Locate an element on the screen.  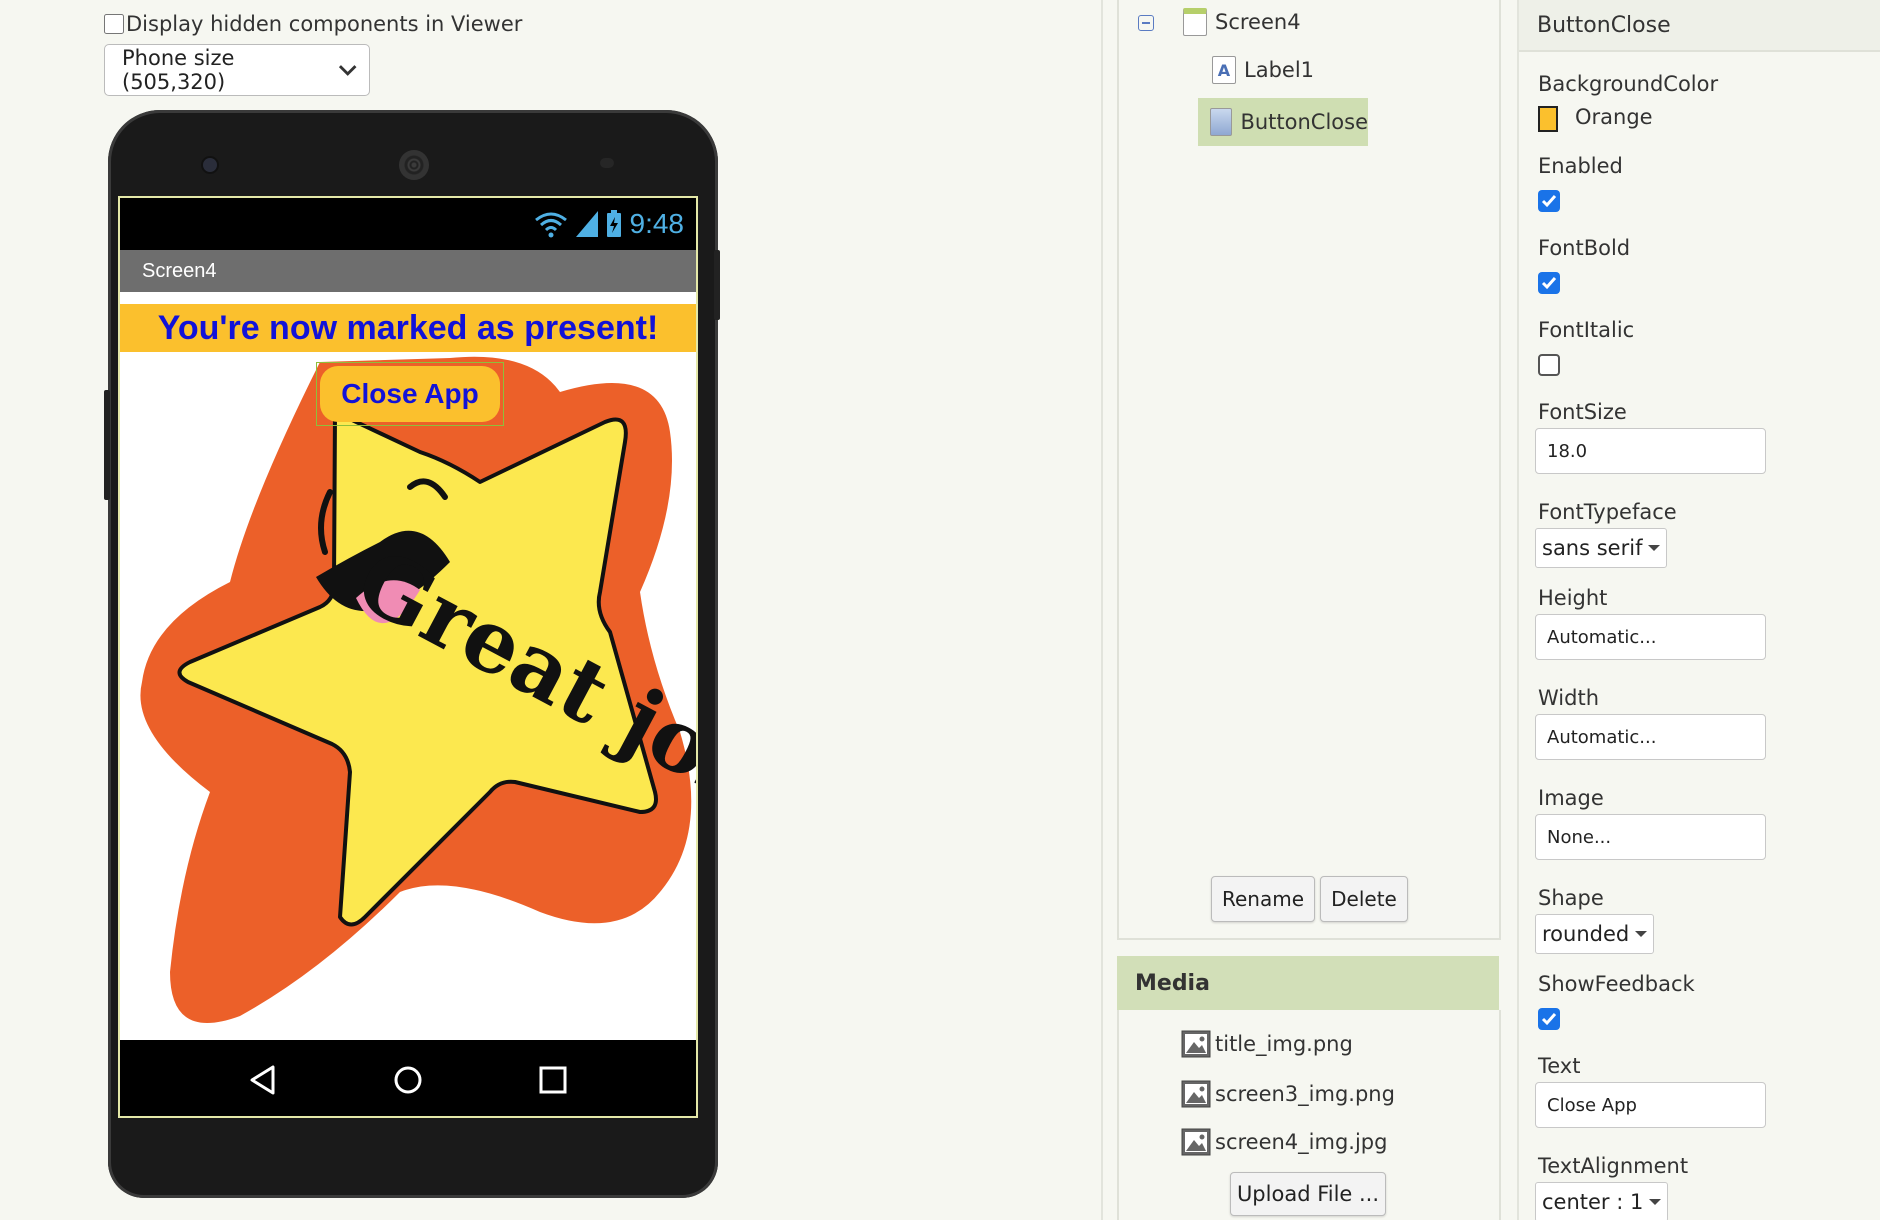
color-swatch is located at coordinates (1548, 119).